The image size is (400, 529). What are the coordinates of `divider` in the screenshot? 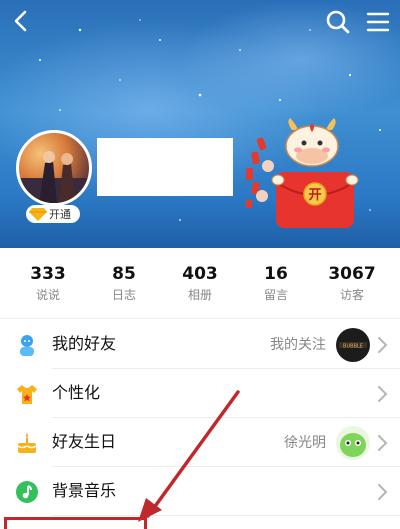 It's located at (200, 318).